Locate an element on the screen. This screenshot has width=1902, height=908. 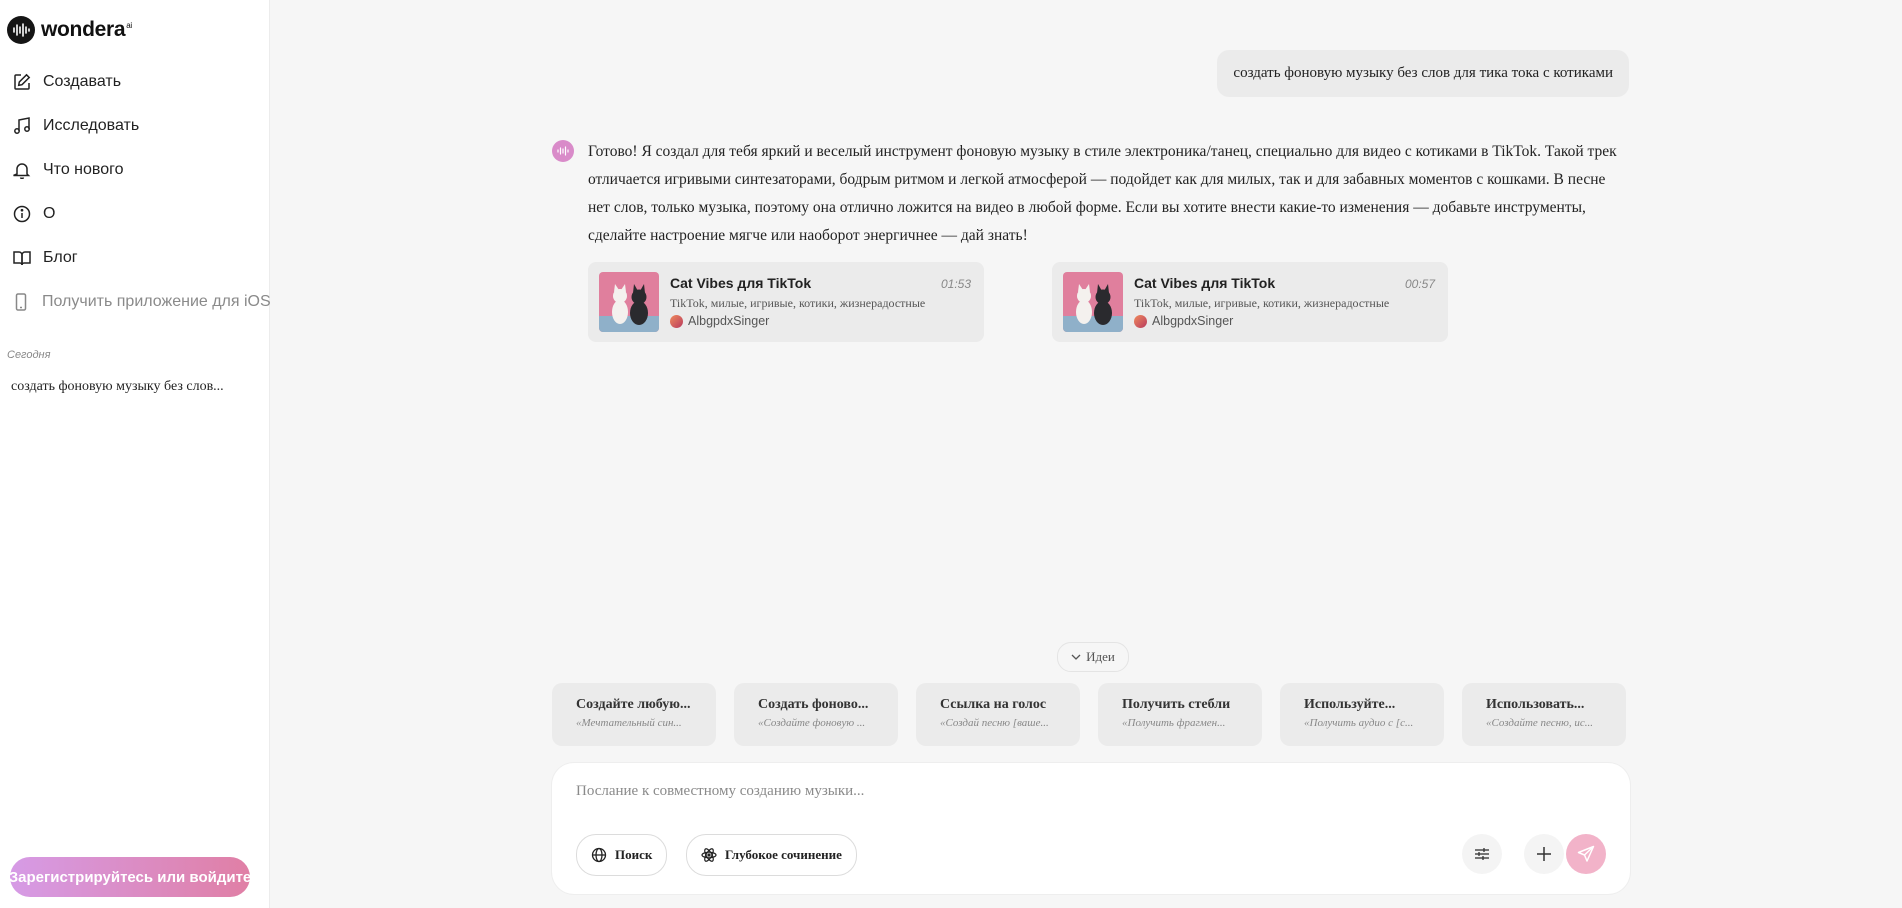
sidebar-item-create: Создавать is located at coordinates (134, 82).